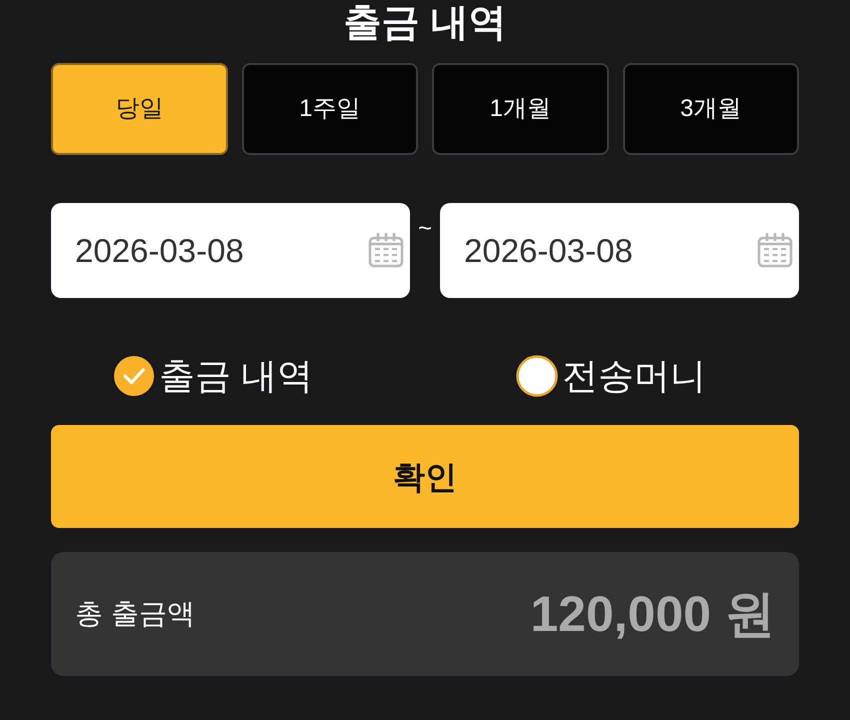 The width and height of the screenshot is (850, 720). Describe the element at coordinates (710, 109) in the screenshot. I see `period-tab: 3개월` at that location.